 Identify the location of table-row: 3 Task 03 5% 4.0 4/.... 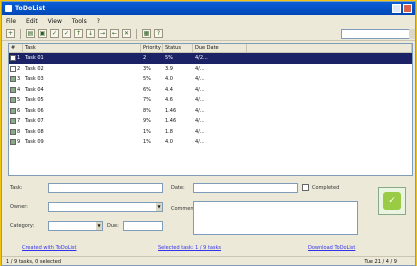
(210, 79).